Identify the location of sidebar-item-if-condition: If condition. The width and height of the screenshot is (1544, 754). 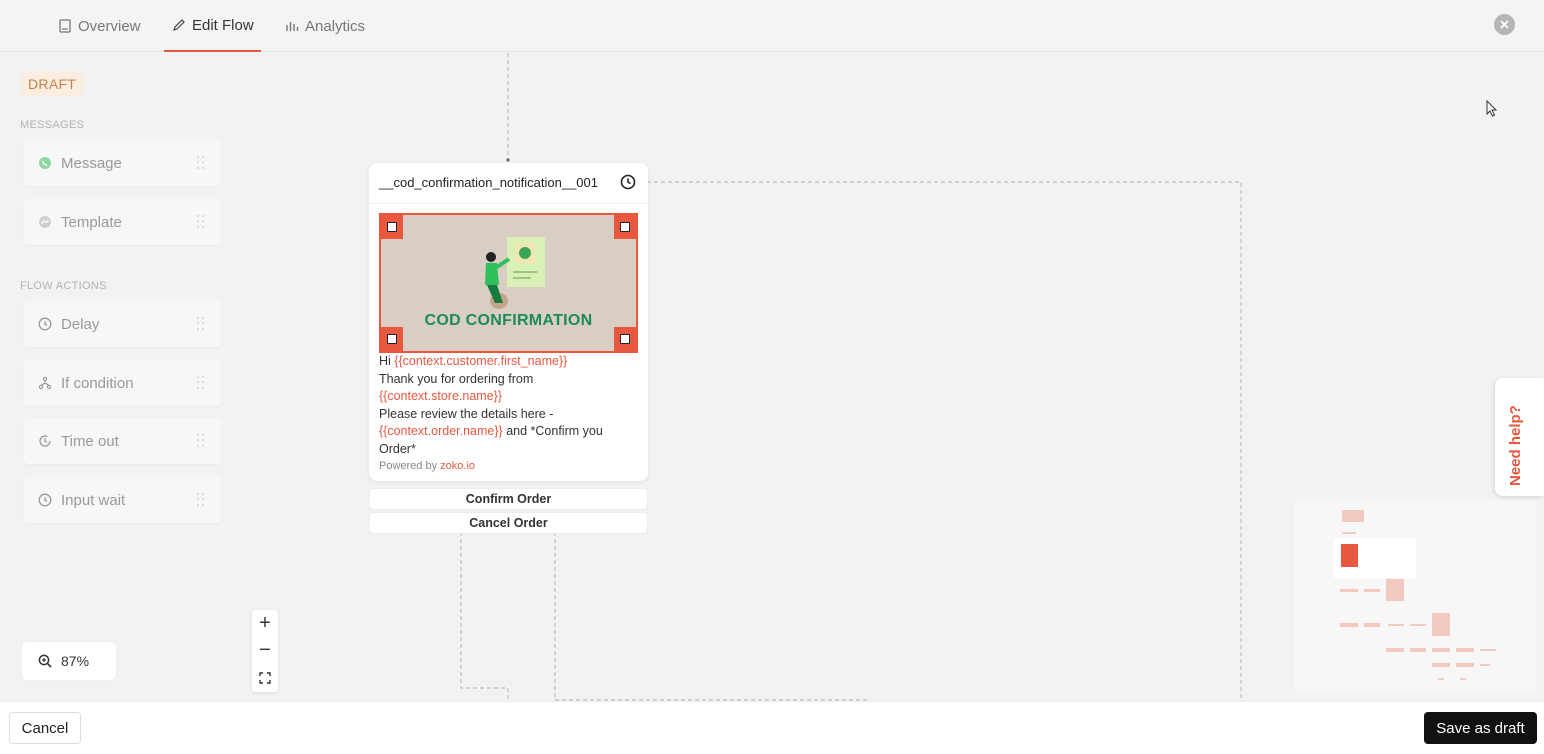
(122, 383).